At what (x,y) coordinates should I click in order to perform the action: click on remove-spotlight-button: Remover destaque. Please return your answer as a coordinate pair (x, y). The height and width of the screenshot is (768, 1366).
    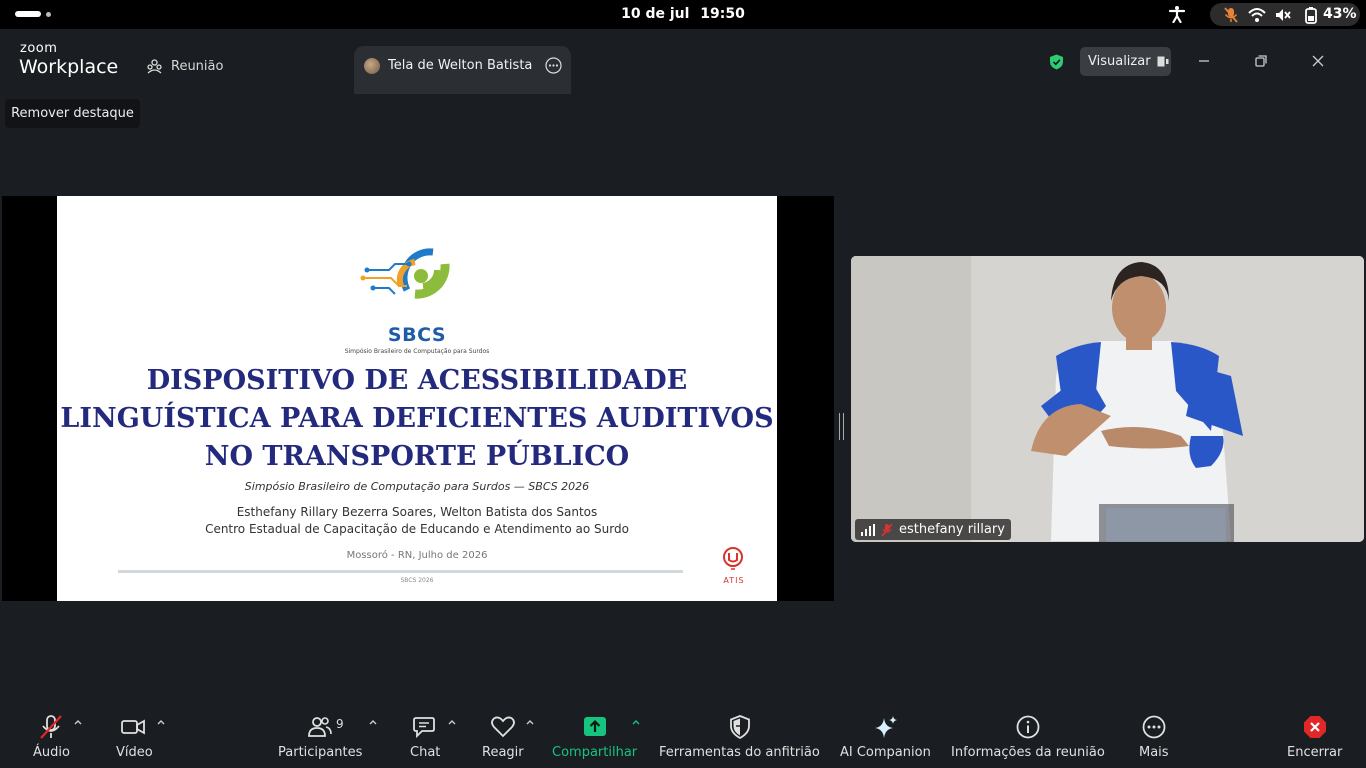
    Looking at the image, I should click on (72, 113).